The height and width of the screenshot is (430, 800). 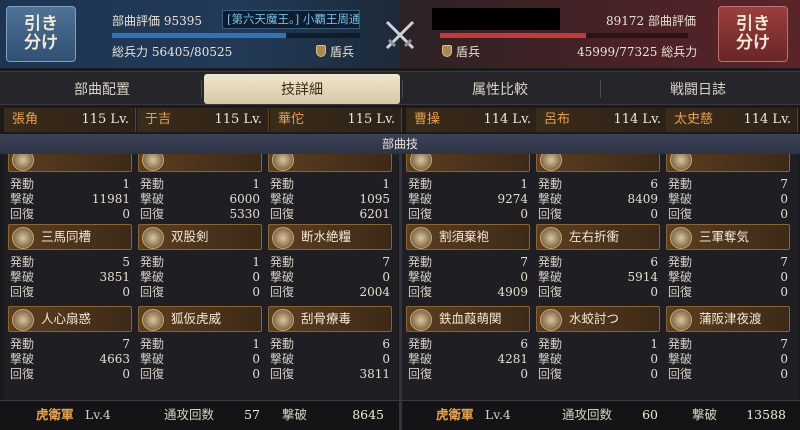 I want to click on skill-card: 割須棄袍 発動 7 撃破 0 回復 4909, so click(x=468, y=264).